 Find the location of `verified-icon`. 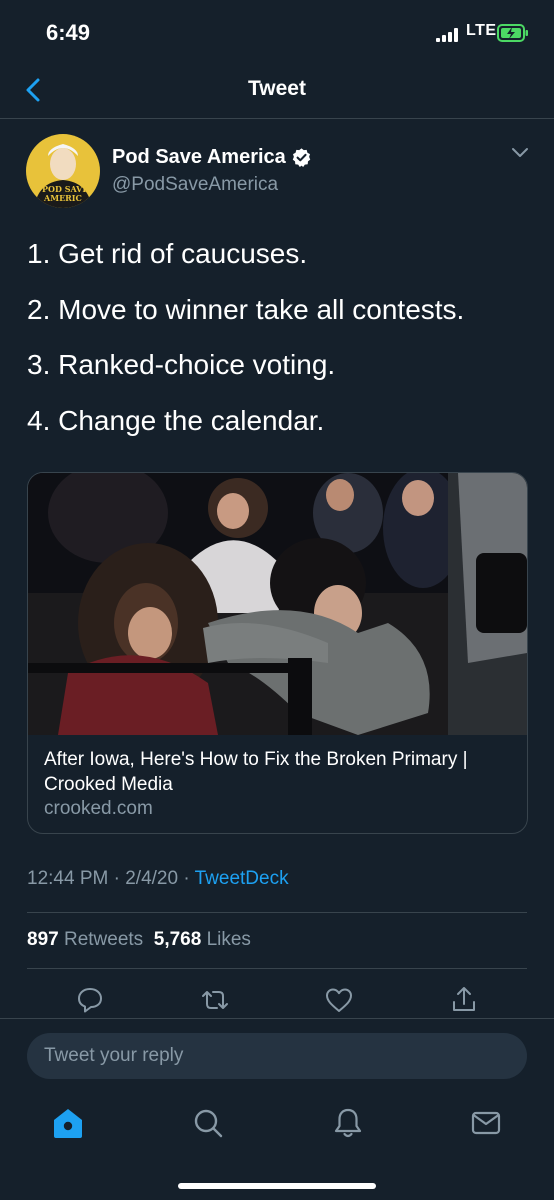

verified-icon is located at coordinates (301, 158).